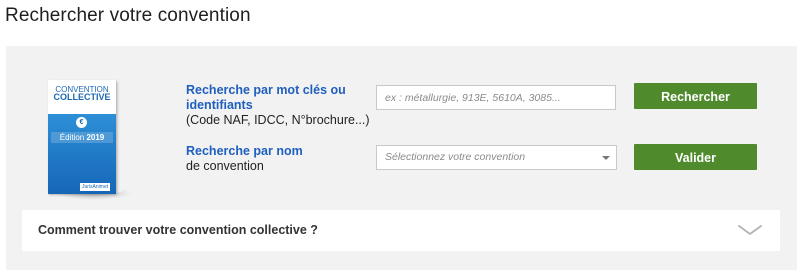 The image size is (799, 277). I want to click on keyword-search-title: Recherche par mot clés ou identifiants, so click(266, 98).